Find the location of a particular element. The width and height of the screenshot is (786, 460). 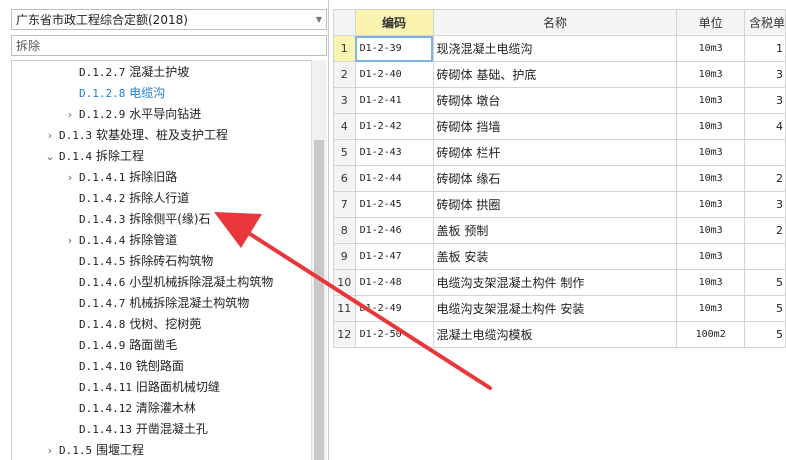

table-row: 9 D1-2-47 盖板 安装 10m3 is located at coordinates (559, 256).